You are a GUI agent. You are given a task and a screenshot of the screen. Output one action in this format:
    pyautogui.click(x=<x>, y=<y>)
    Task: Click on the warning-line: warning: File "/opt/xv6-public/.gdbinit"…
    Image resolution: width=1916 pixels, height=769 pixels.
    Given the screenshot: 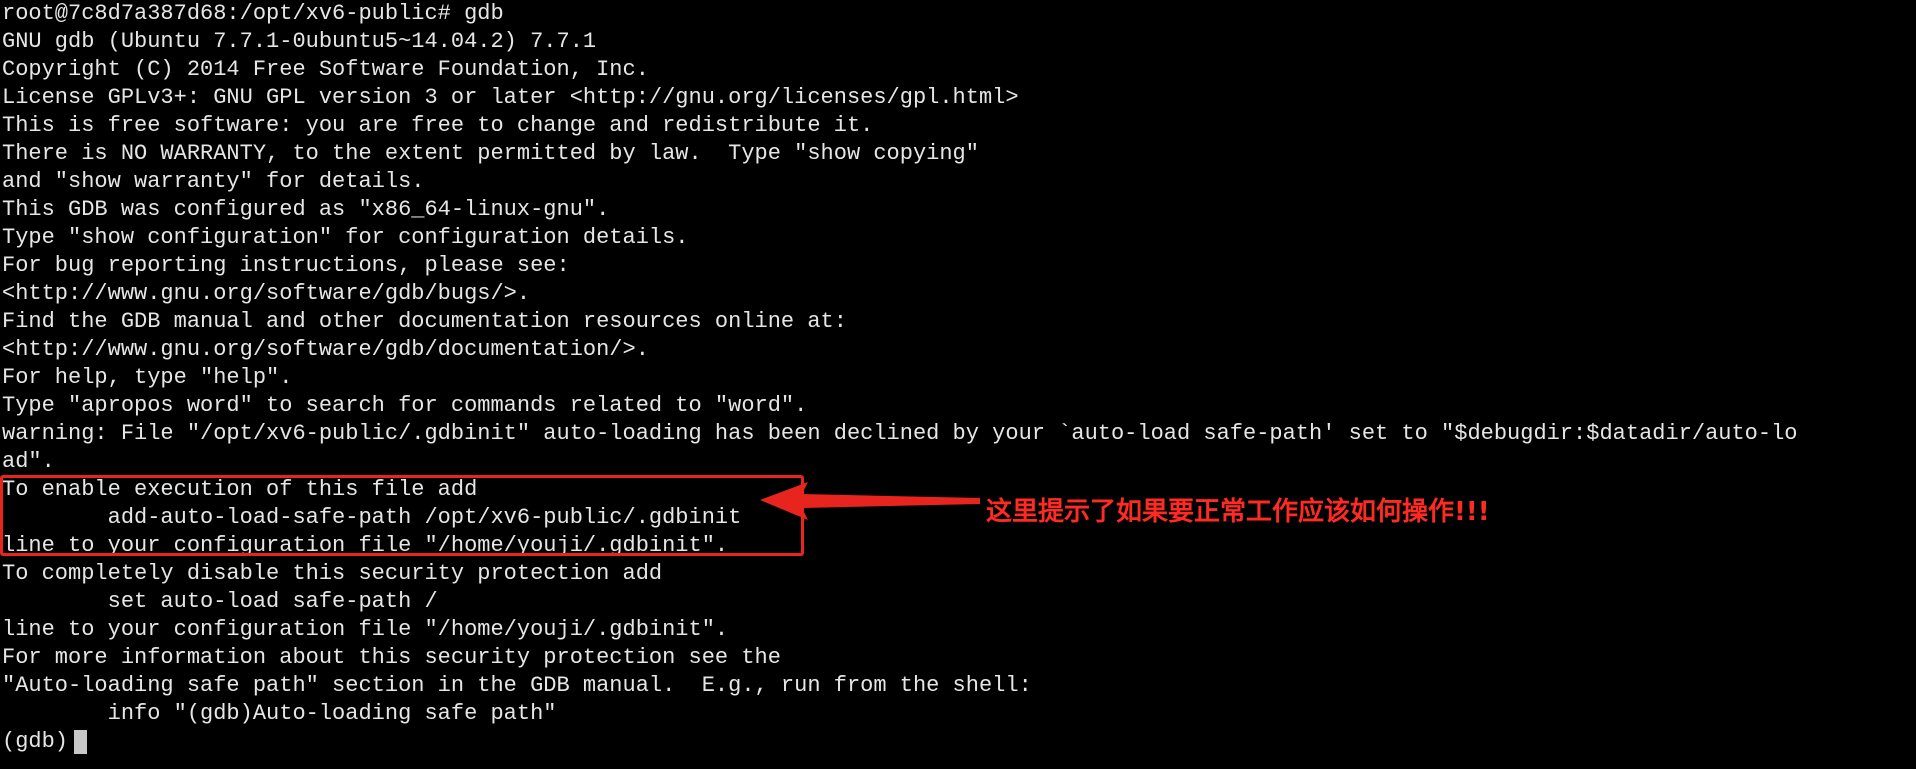 What is the action you would take?
    pyautogui.click(x=900, y=433)
    